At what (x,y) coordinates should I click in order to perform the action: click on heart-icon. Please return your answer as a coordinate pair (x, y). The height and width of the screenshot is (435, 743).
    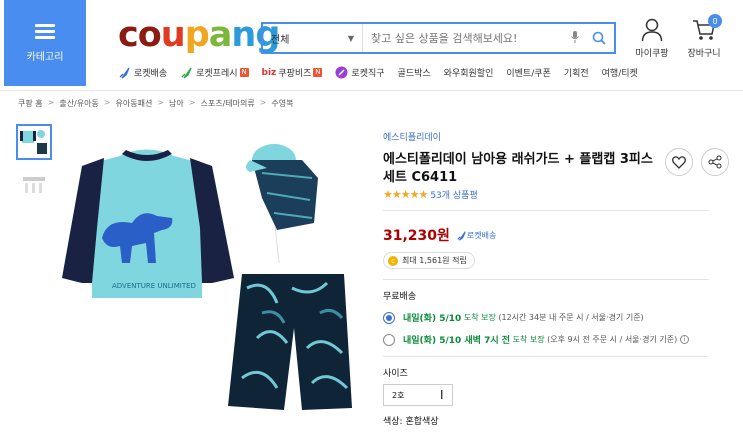
    Looking at the image, I should click on (679, 162).